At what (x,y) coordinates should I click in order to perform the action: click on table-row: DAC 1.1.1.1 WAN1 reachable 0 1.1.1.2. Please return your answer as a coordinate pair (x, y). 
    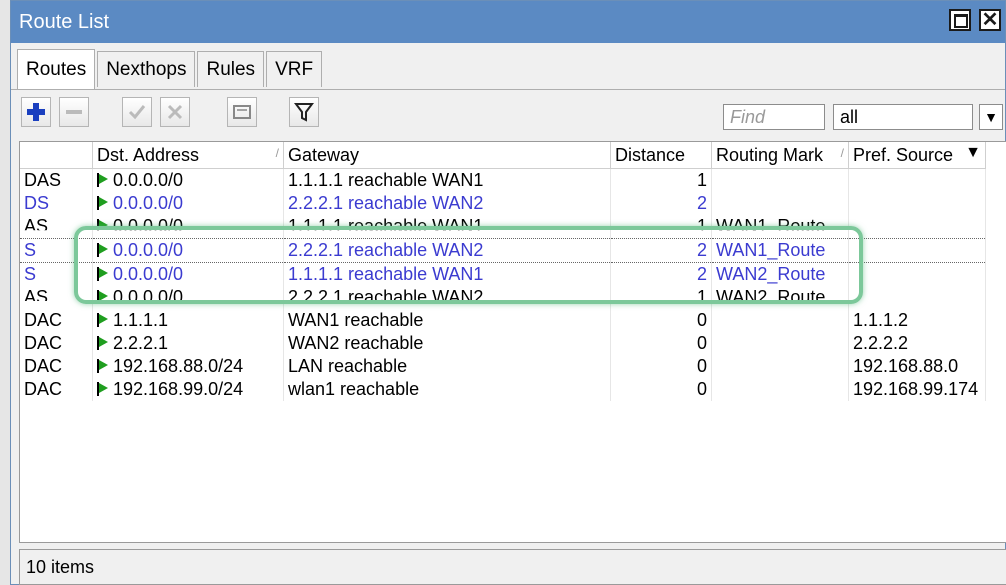
    Looking at the image, I should click on (503, 320).